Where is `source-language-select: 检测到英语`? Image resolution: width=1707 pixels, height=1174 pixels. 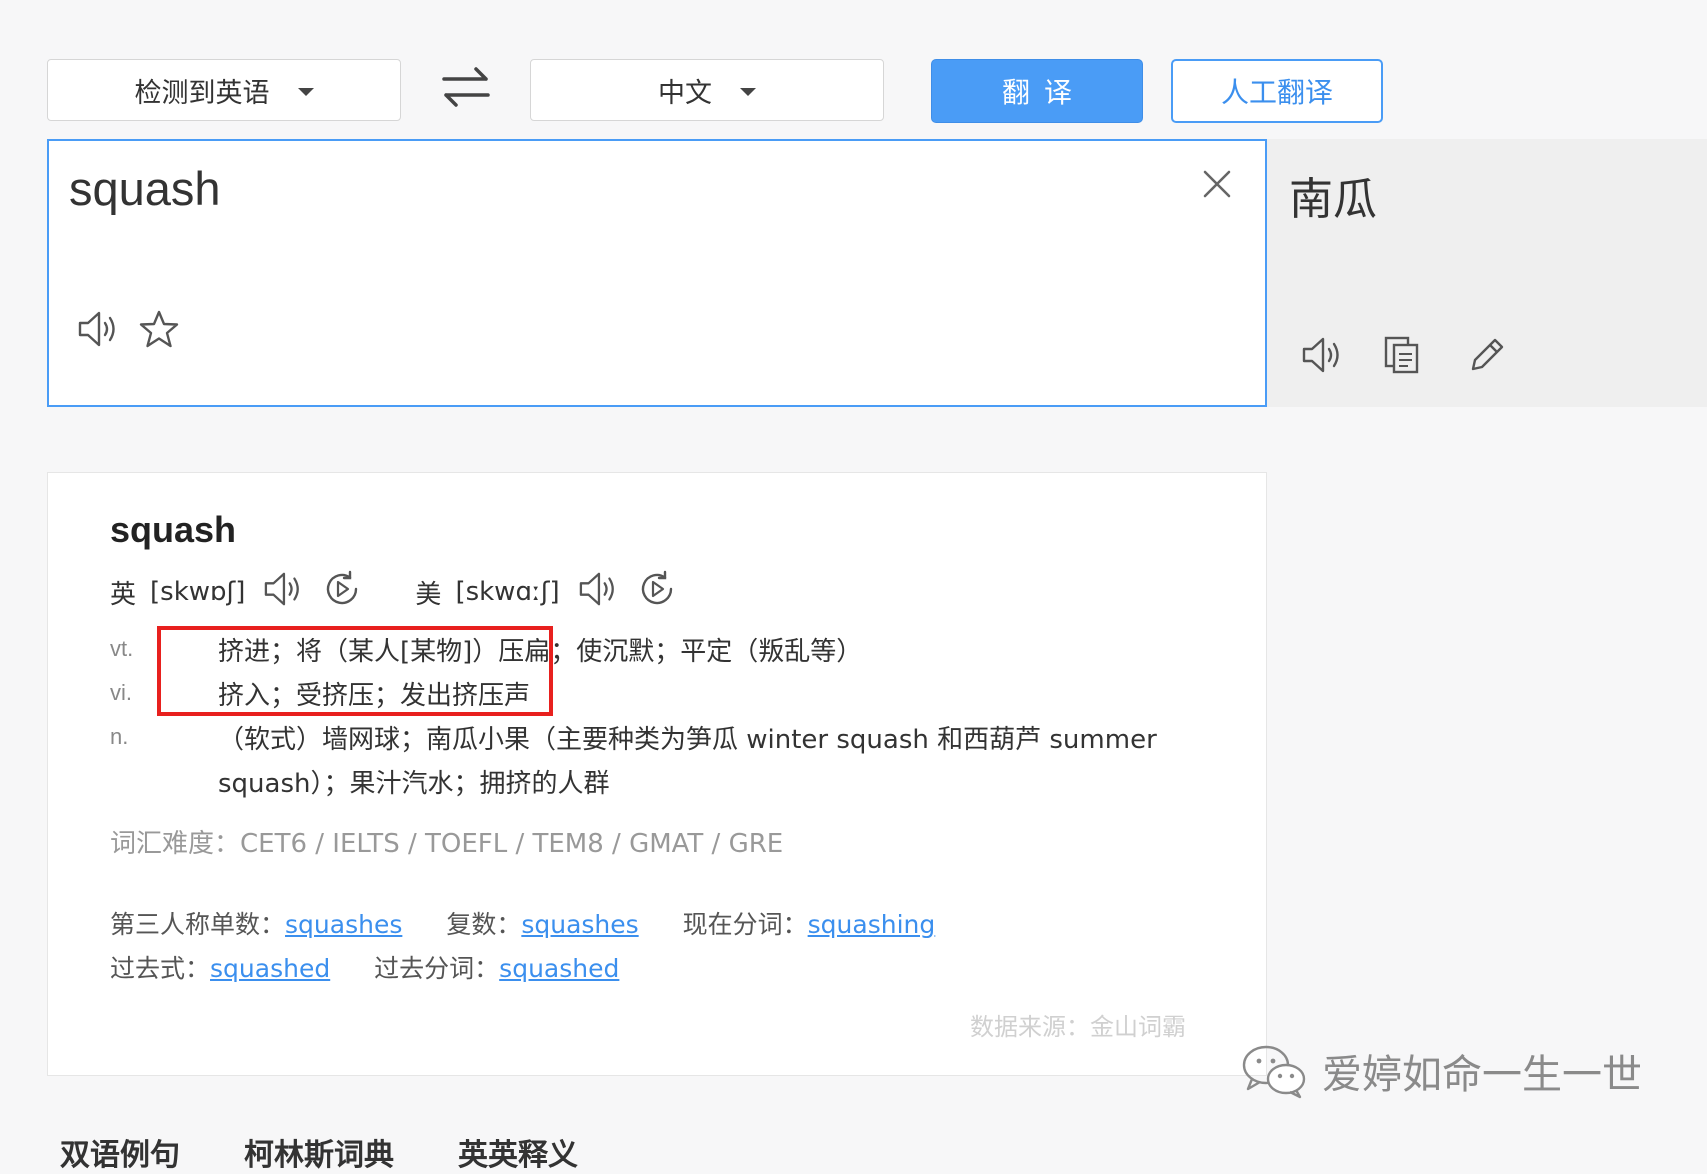
source-language-select: 检测到英语 is located at coordinates (224, 90).